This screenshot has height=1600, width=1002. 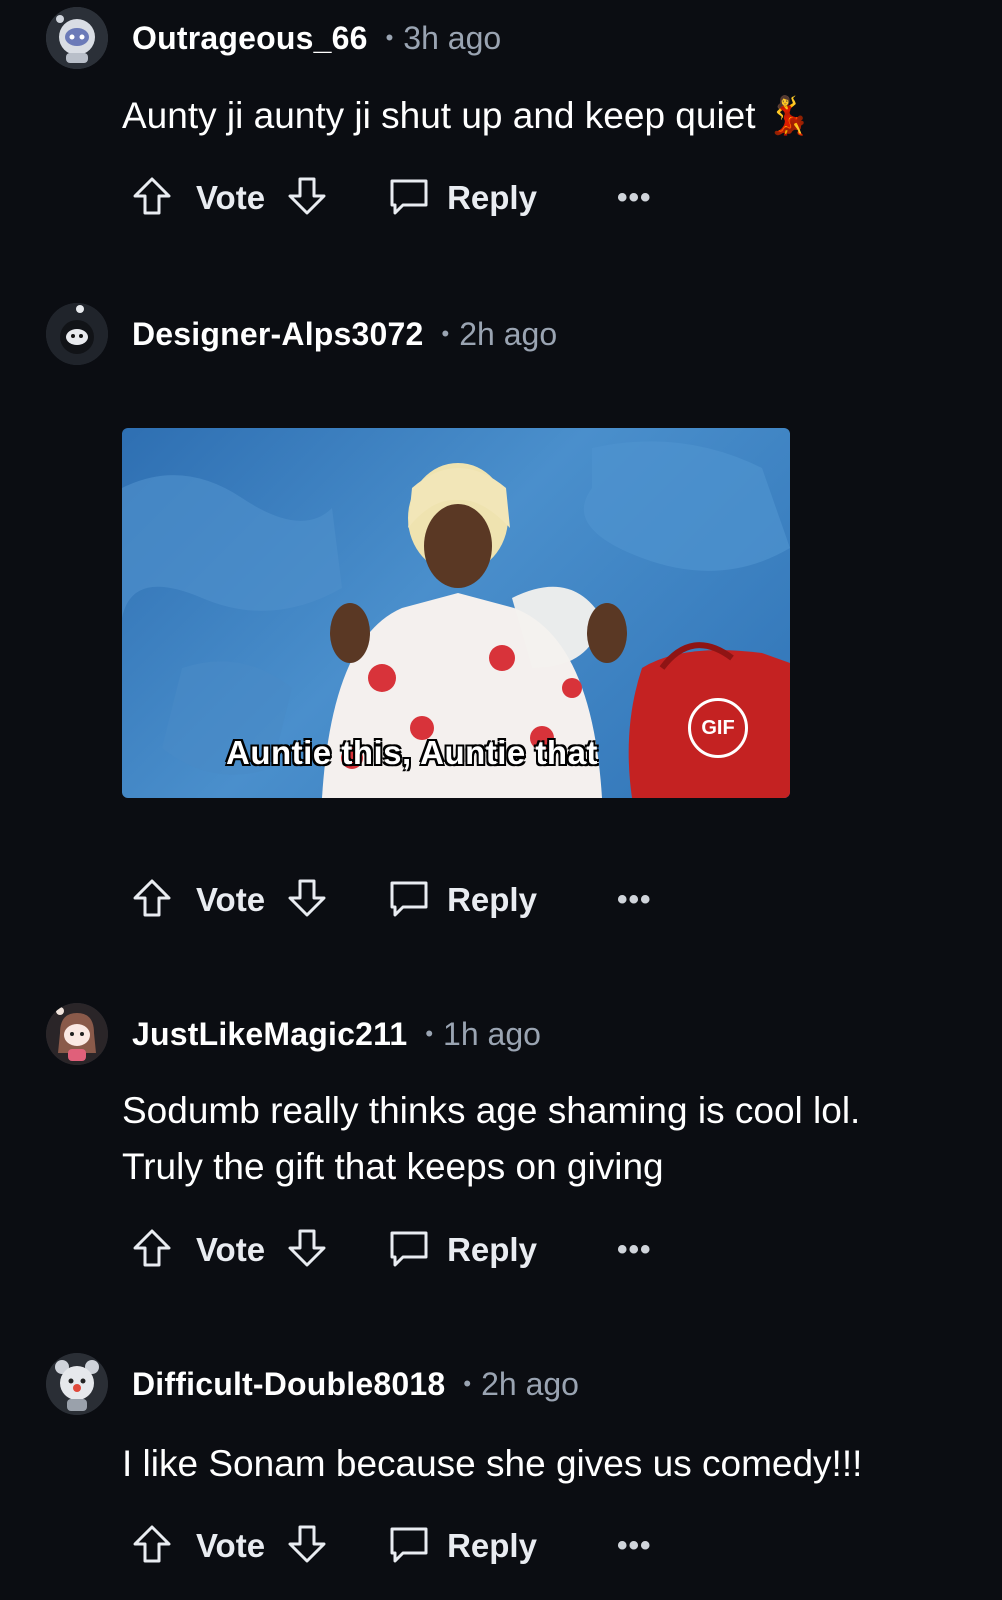 I want to click on snoo-panda-icon, so click(x=77, y=334).